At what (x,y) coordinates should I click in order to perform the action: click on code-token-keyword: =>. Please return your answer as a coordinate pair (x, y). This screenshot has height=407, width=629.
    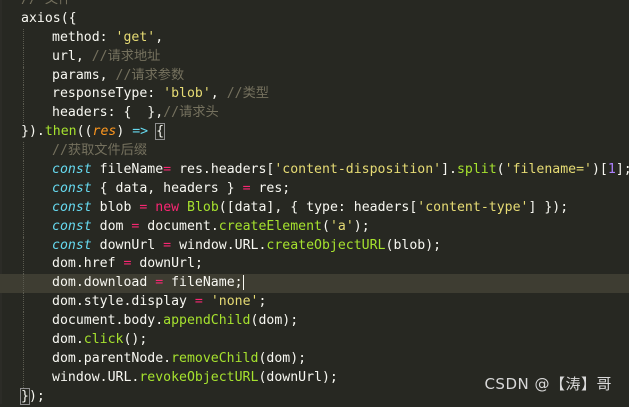
    Looking at the image, I should click on (140, 132).